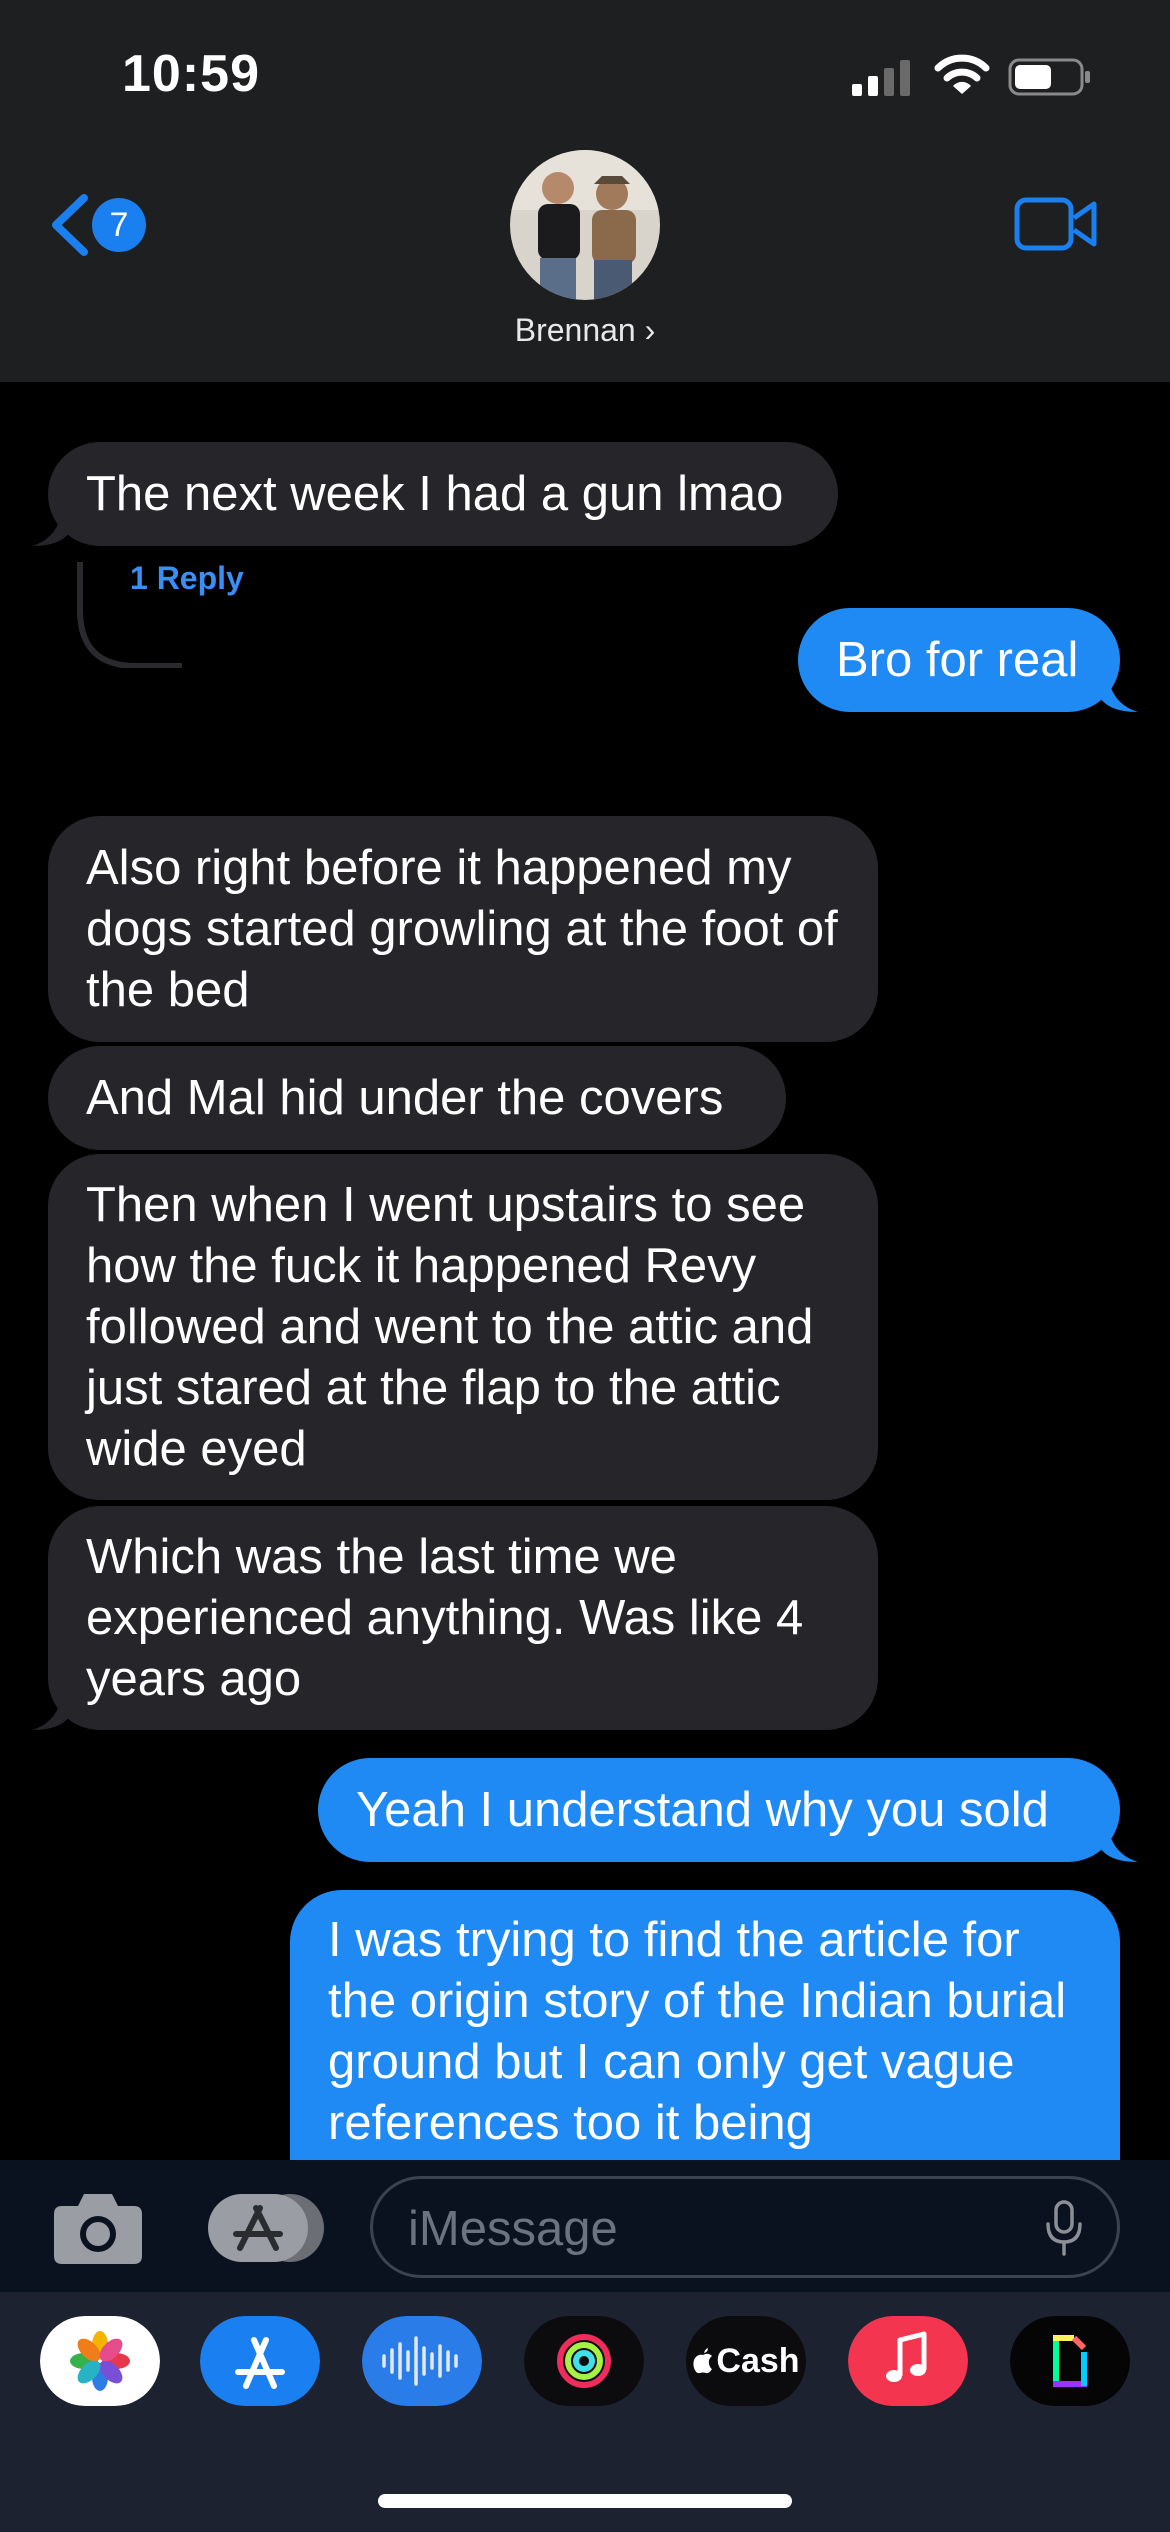 The width and height of the screenshot is (1170, 2532). What do you see at coordinates (191, 74) in the screenshot?
I see `status-time: 10:59` at bounding box center [191, 74].